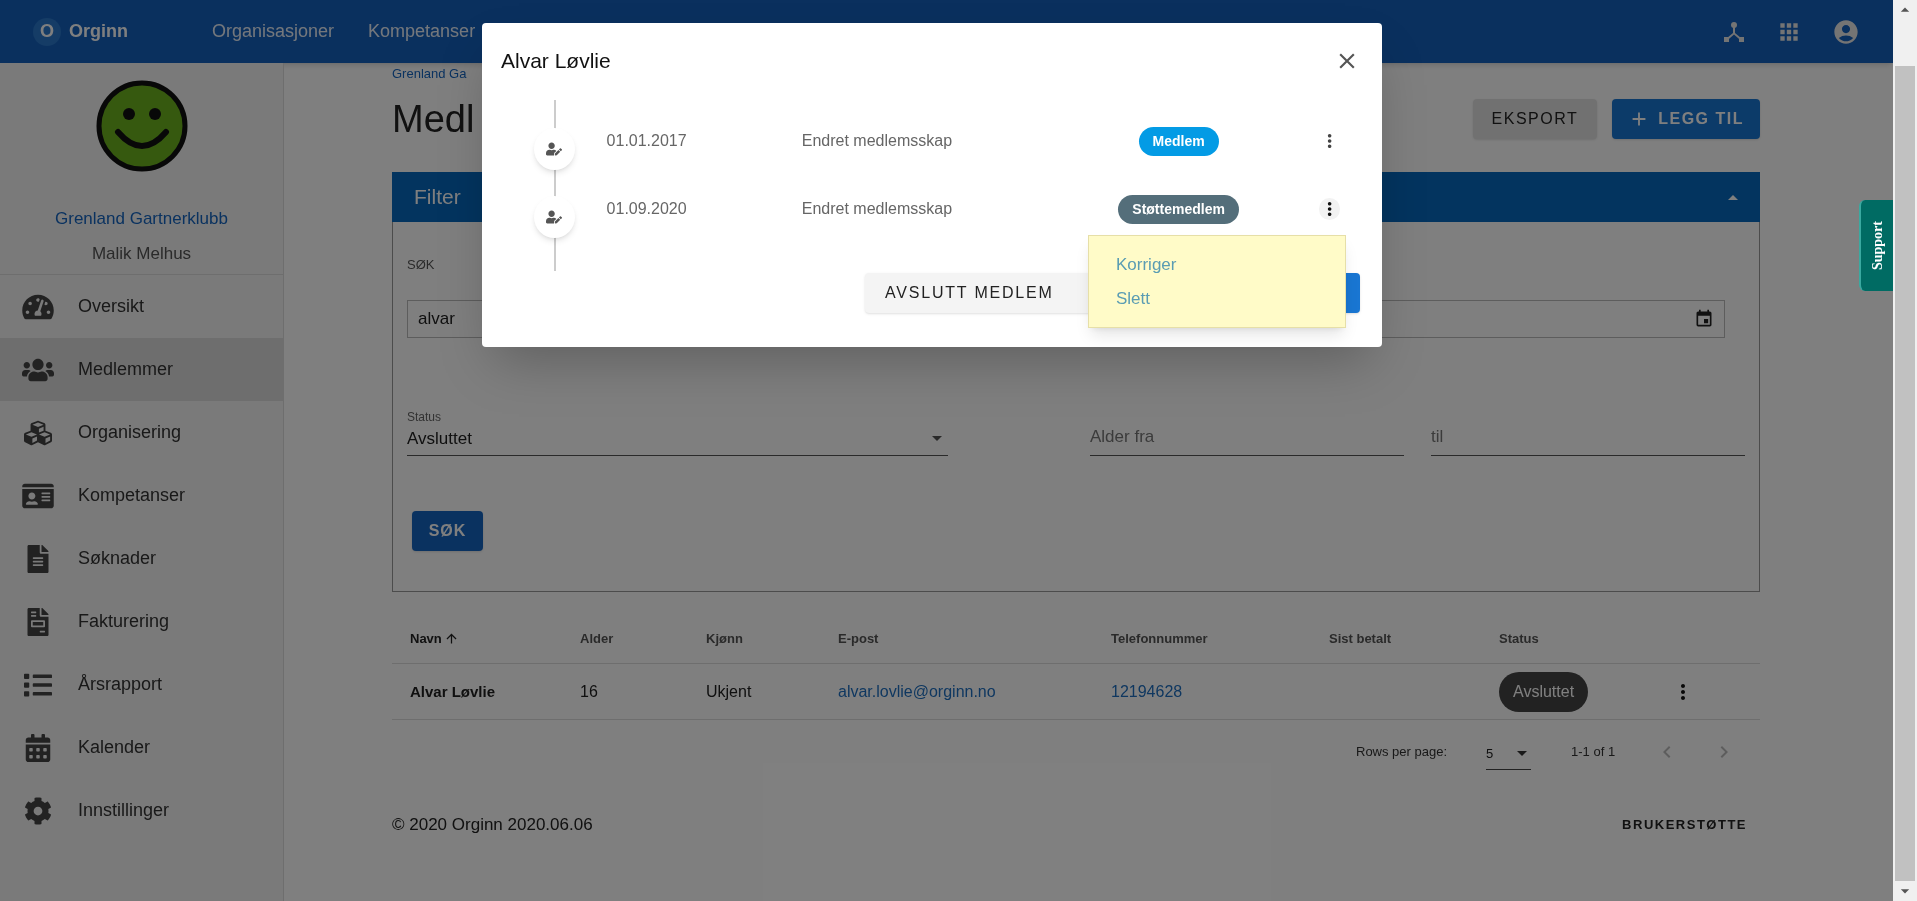  Describe the element at coordinates (556, 61) in the screenshot. I see `dialog-title: Alvar Løvlie` at that location.